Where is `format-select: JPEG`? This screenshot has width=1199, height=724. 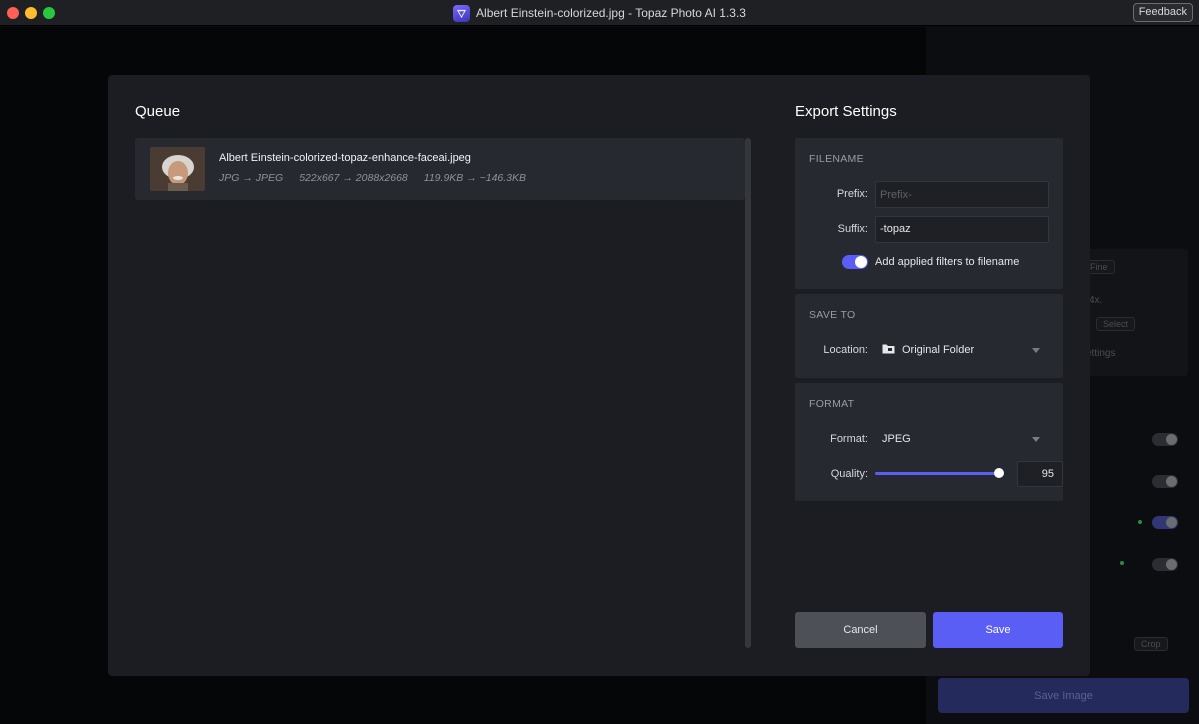
format-select: JPEG is located at coordinates (896, 439).